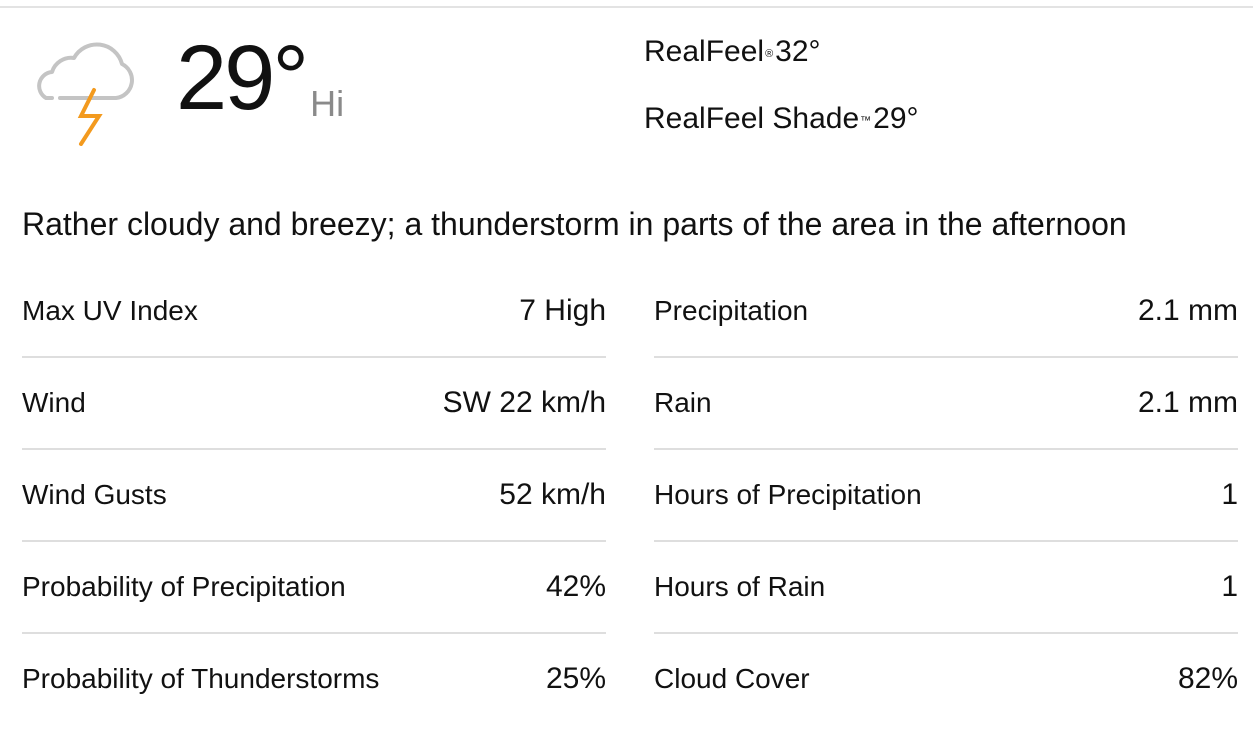 The image size is (1253, 745). What do you see at coordinates (575, 678) in the screenshot?
I see `detail-value: 25%` at bounding box center [575, 678].